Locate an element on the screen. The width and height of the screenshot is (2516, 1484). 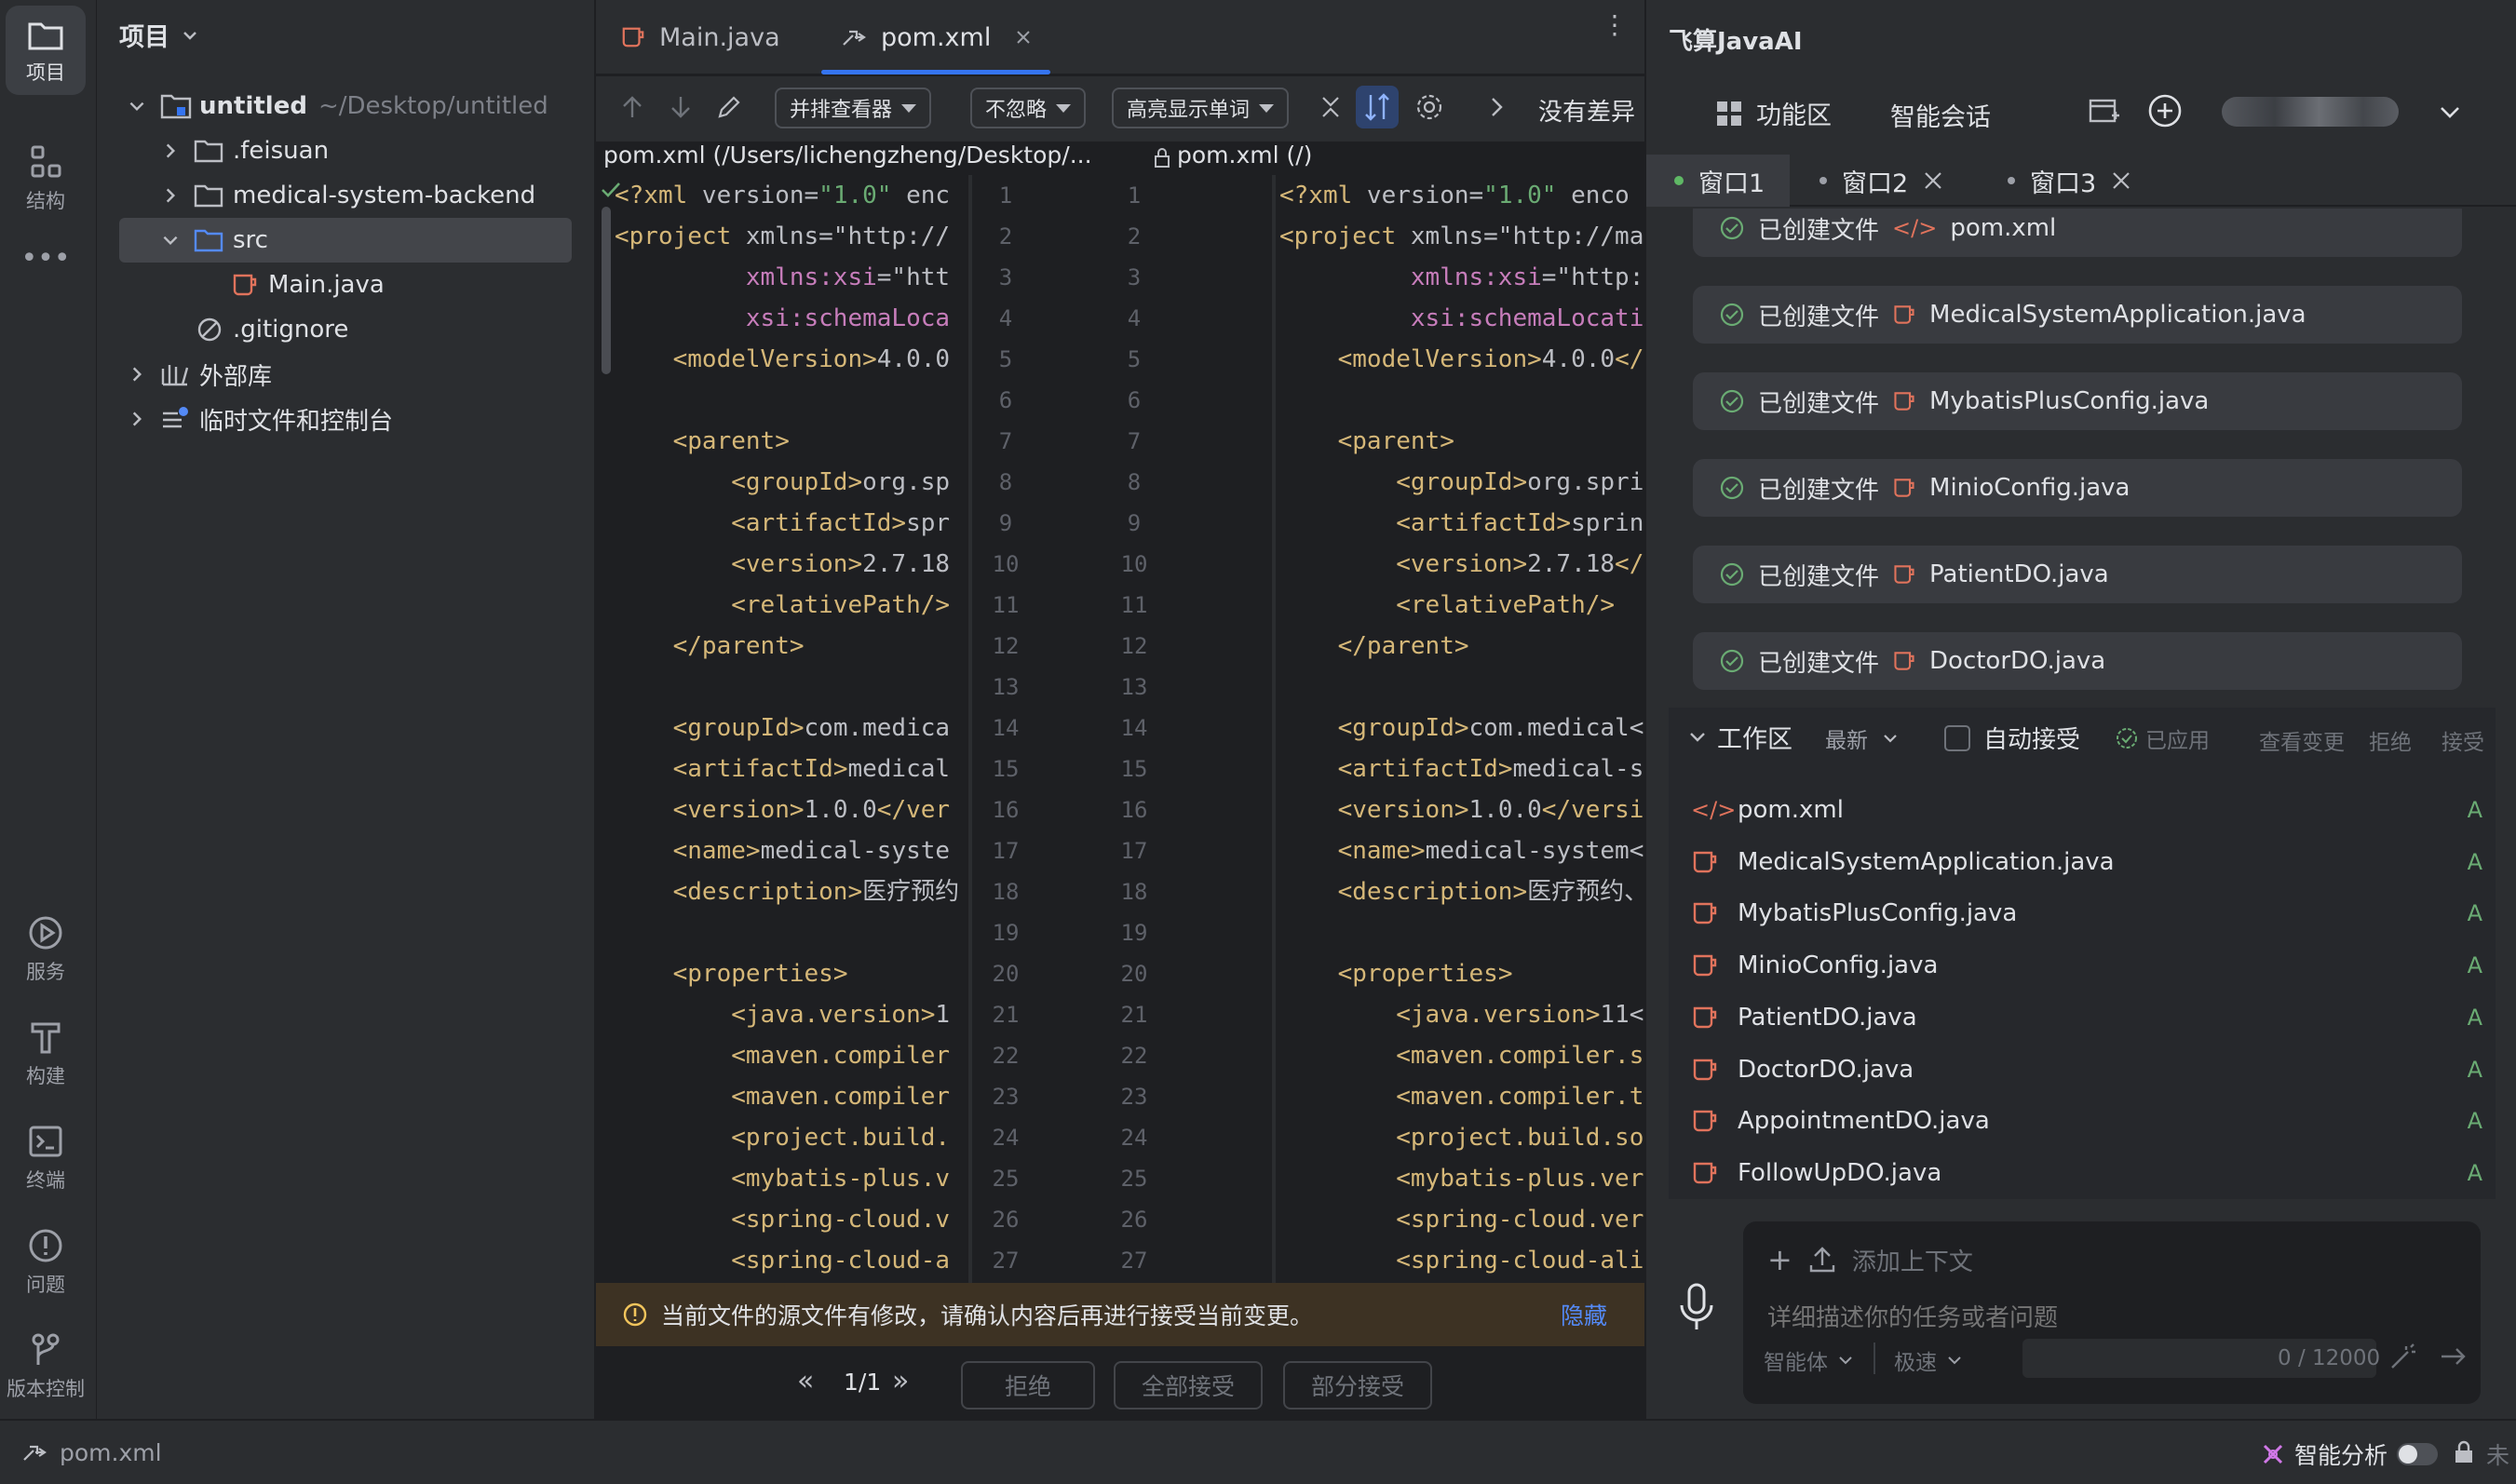
workspace-file-row: MedicalSystemApplication.java A is located at coordinates (2086, 862).